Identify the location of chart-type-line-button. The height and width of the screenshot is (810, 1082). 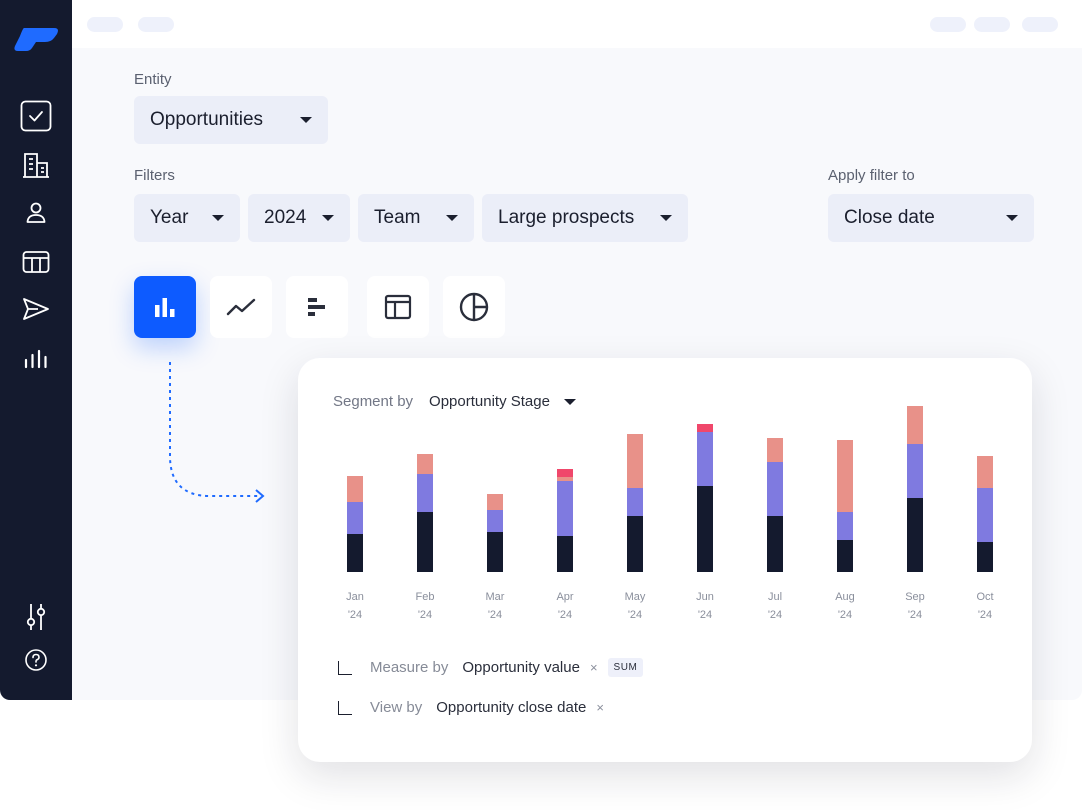
(241, 307).